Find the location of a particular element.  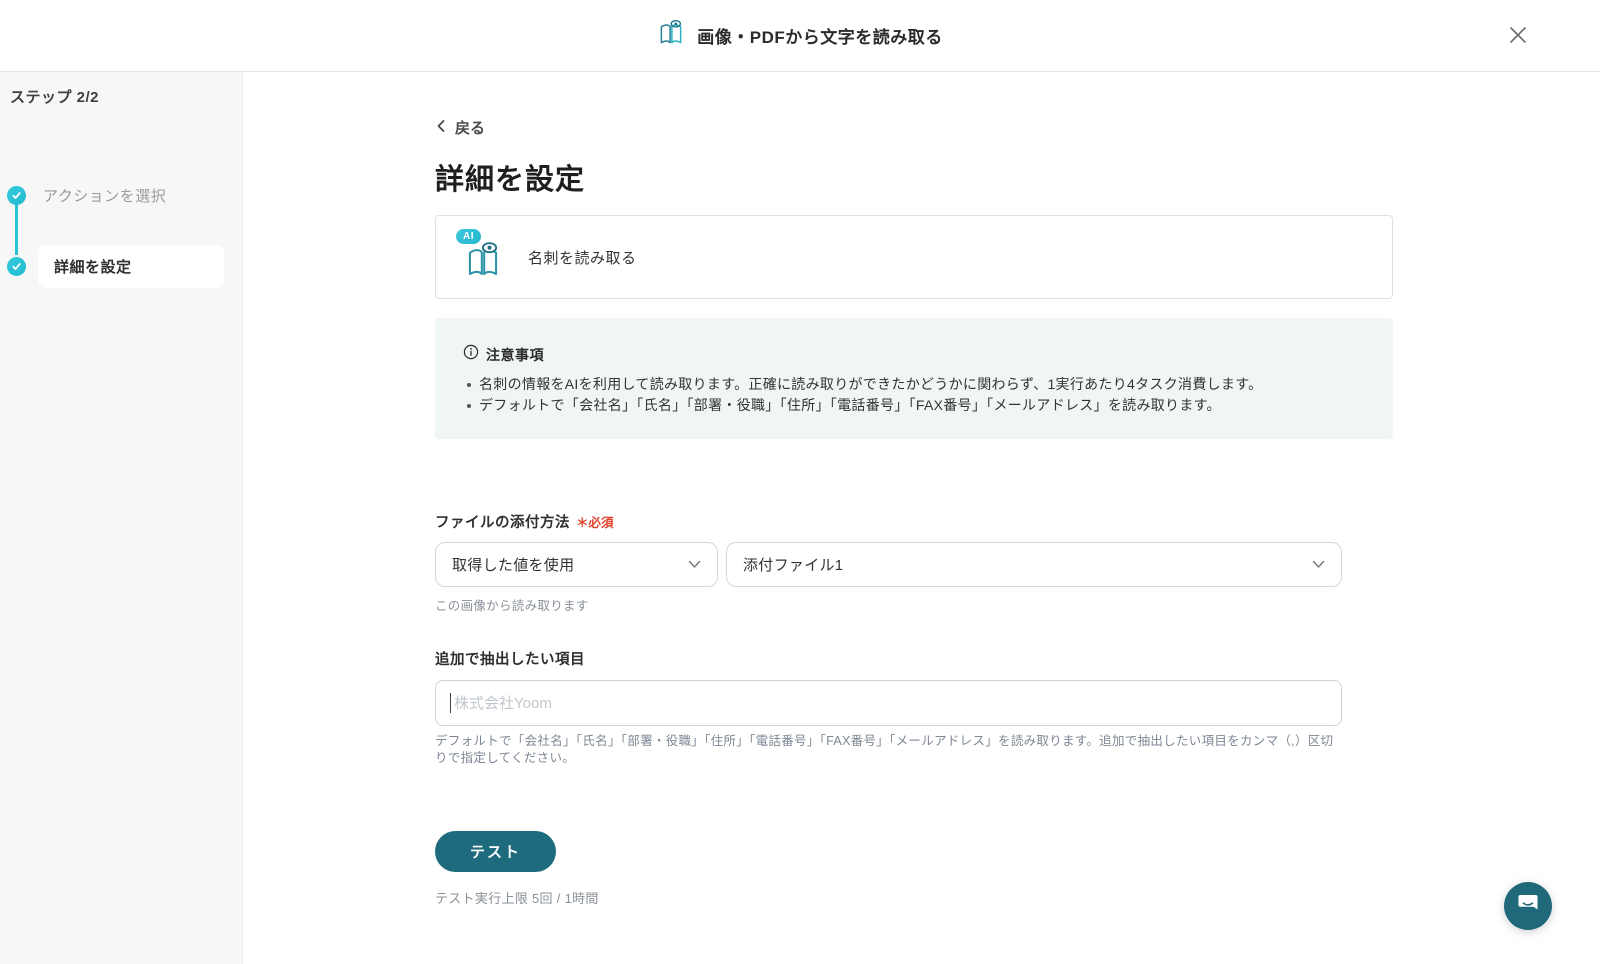

test-limit-text: テスト実行上限 5回 / 1時間 is located at coordinates (517, 898).